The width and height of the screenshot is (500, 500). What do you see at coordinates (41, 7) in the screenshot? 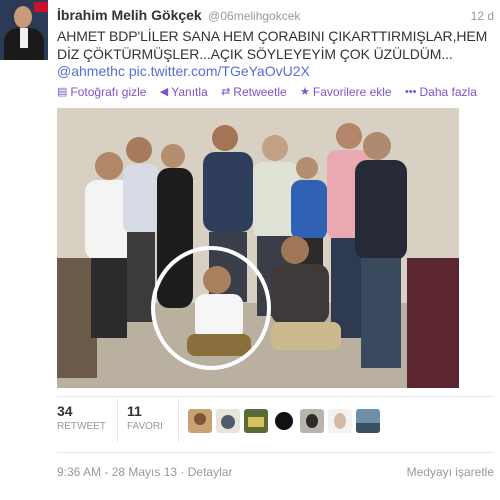
I see `flag-shape` at bounding box center [41, 7].